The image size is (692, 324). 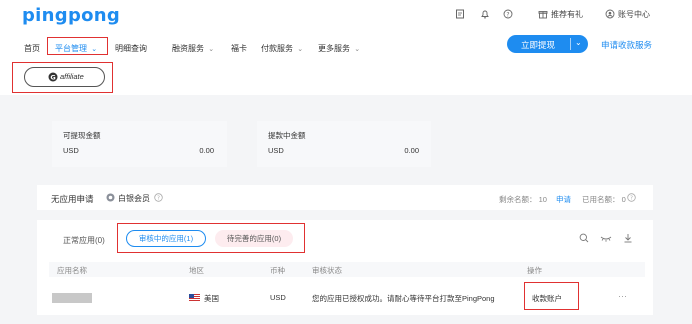 What do you see at coordinates (327, 270) in the screenshot?
I see `col-status: 审核状态` at bounding box center [327, 270].